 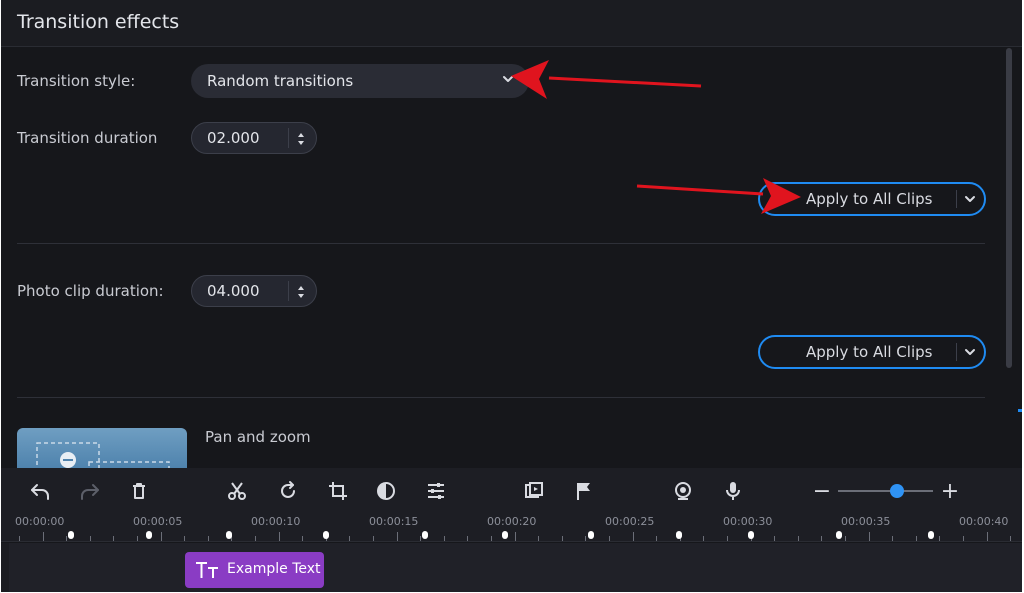 I want to click on marker-flag-icon, so click(x=583, y=491).